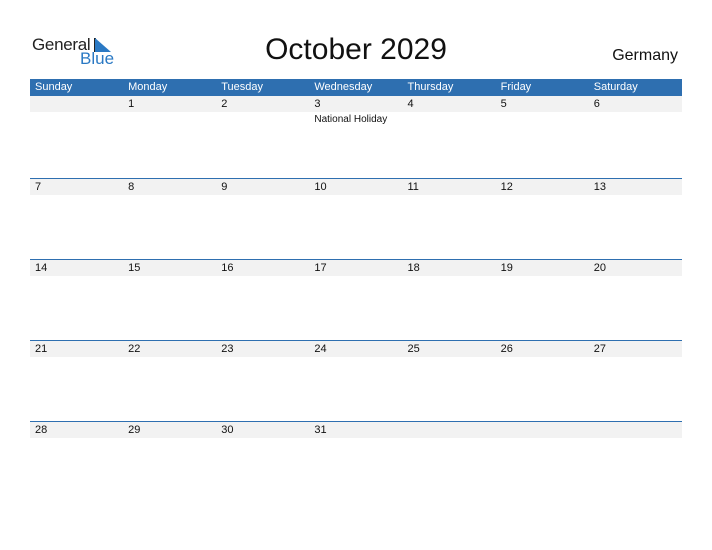  Describe the element at coordinates (134, 268) in the screenshot. I see `day-number: 15` at that location.